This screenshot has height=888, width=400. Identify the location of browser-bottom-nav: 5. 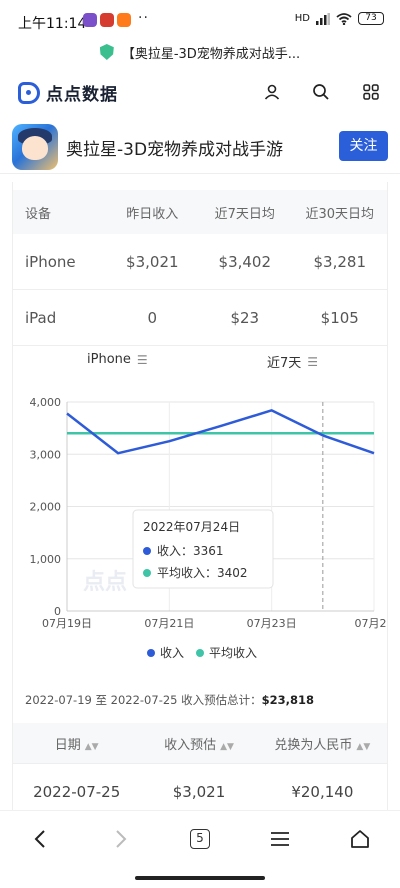
(200, 838).